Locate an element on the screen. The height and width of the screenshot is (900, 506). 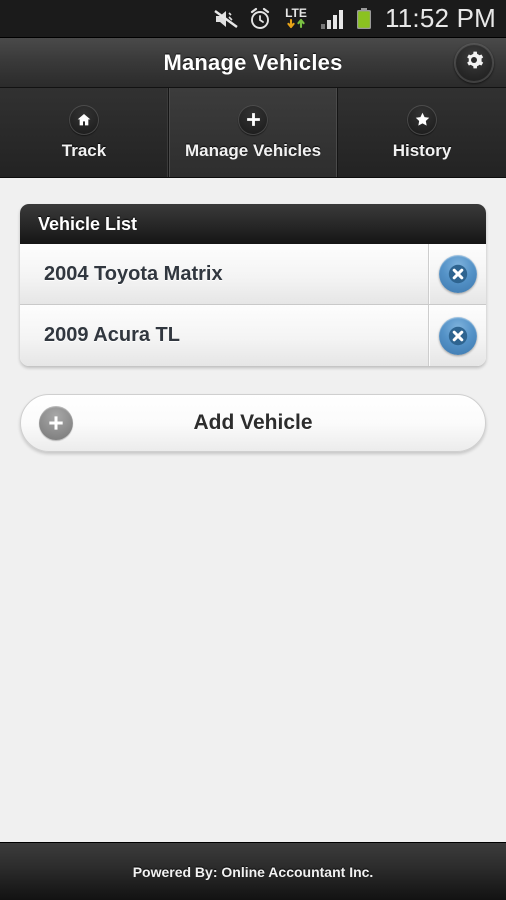
tab-track-label: Track is located at coordinates (84, 150).